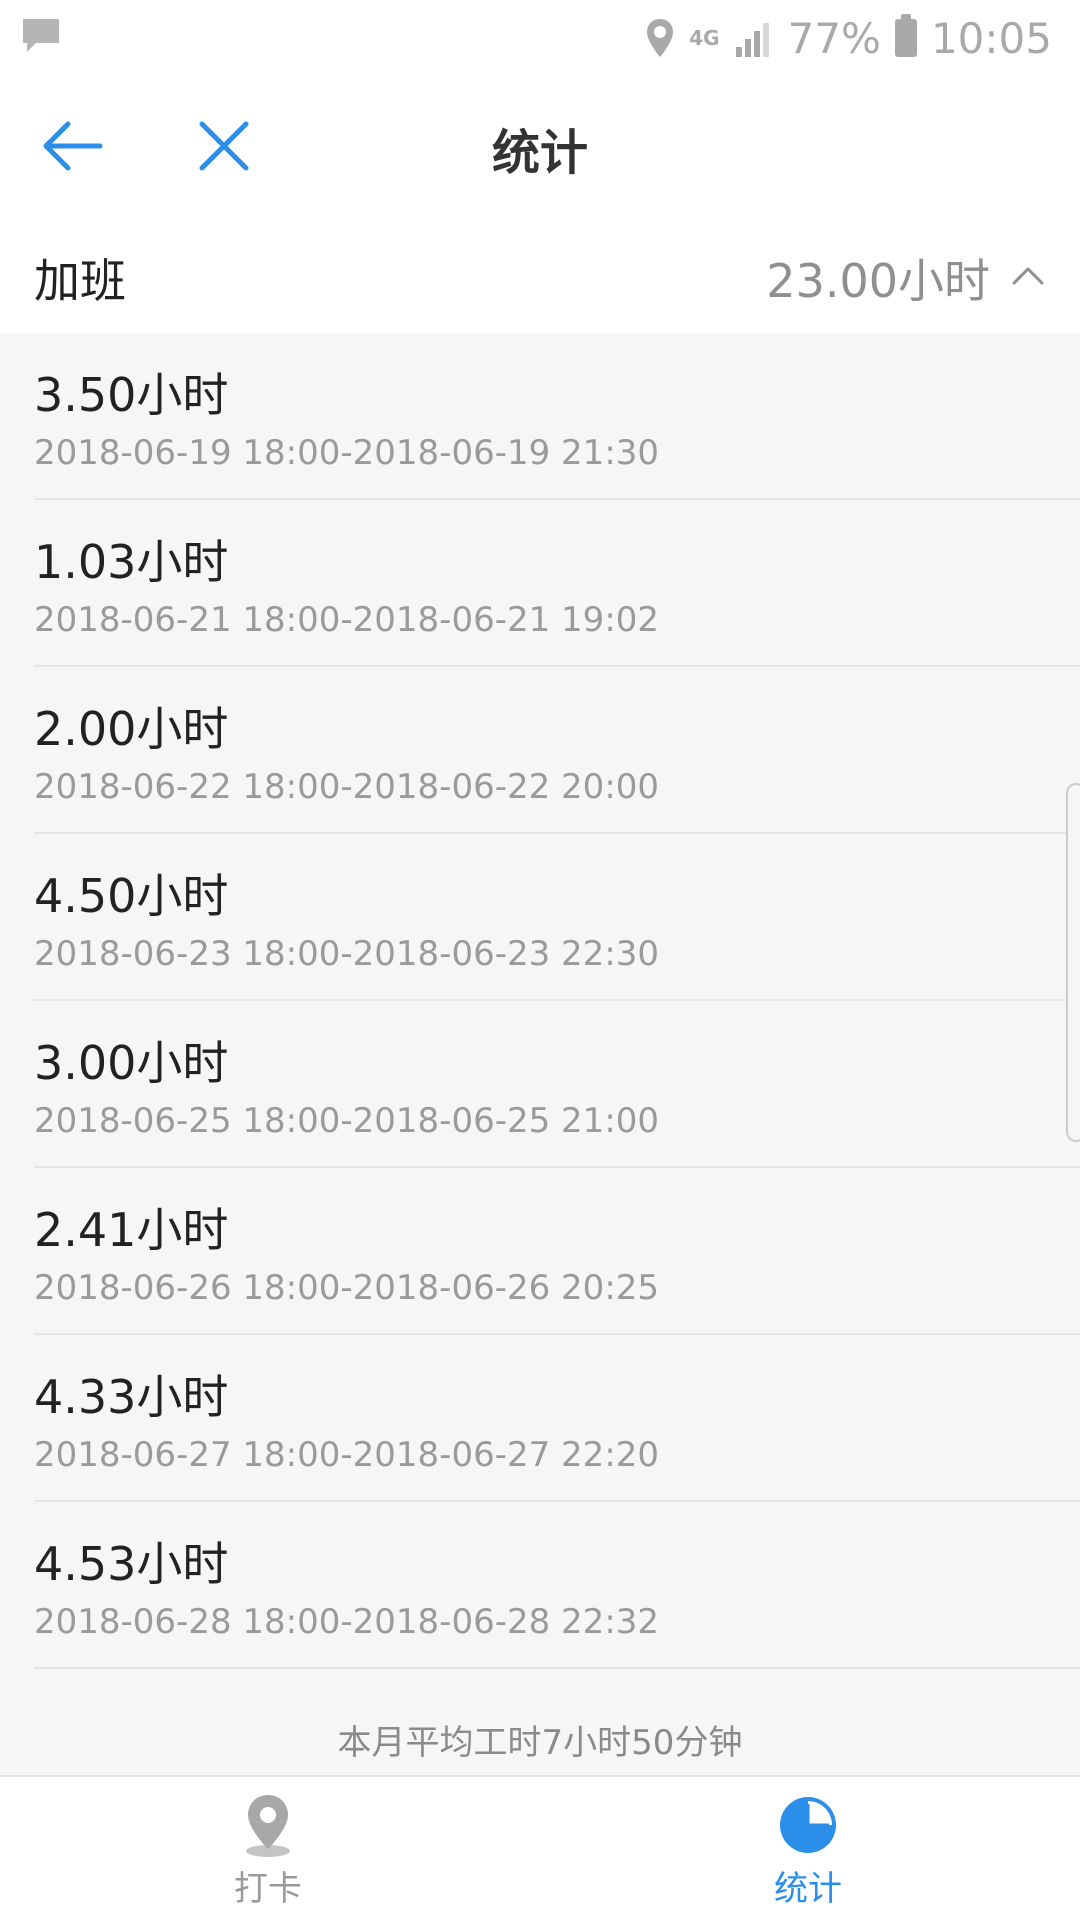  What do you see at coordinates (131, 1397) in the screenshot?
I see `item-hours: 4.33小时` at bounding box center [131, 1397].